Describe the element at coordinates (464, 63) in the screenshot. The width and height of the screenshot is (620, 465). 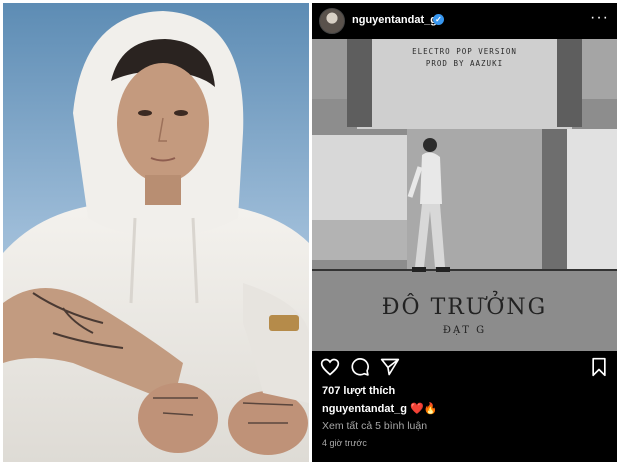
I see `poster-subtitle-2: PROD BY AAZUKI` at that location.